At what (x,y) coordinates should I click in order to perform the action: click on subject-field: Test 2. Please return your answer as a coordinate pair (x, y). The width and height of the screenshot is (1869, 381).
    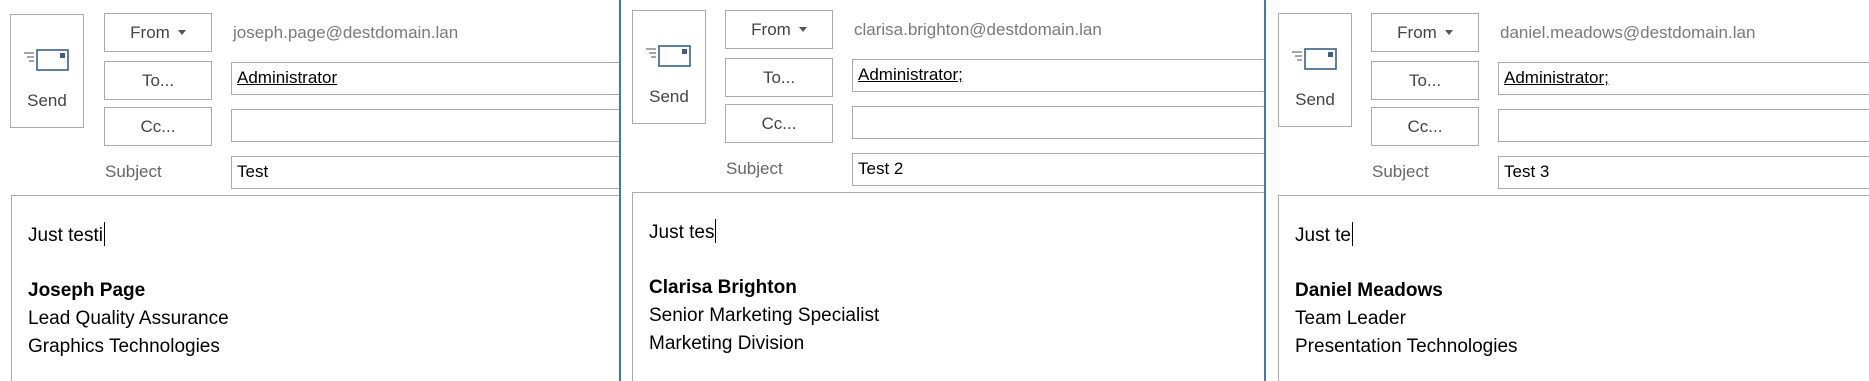
    Looking at the image, I should click on (1058, 169).